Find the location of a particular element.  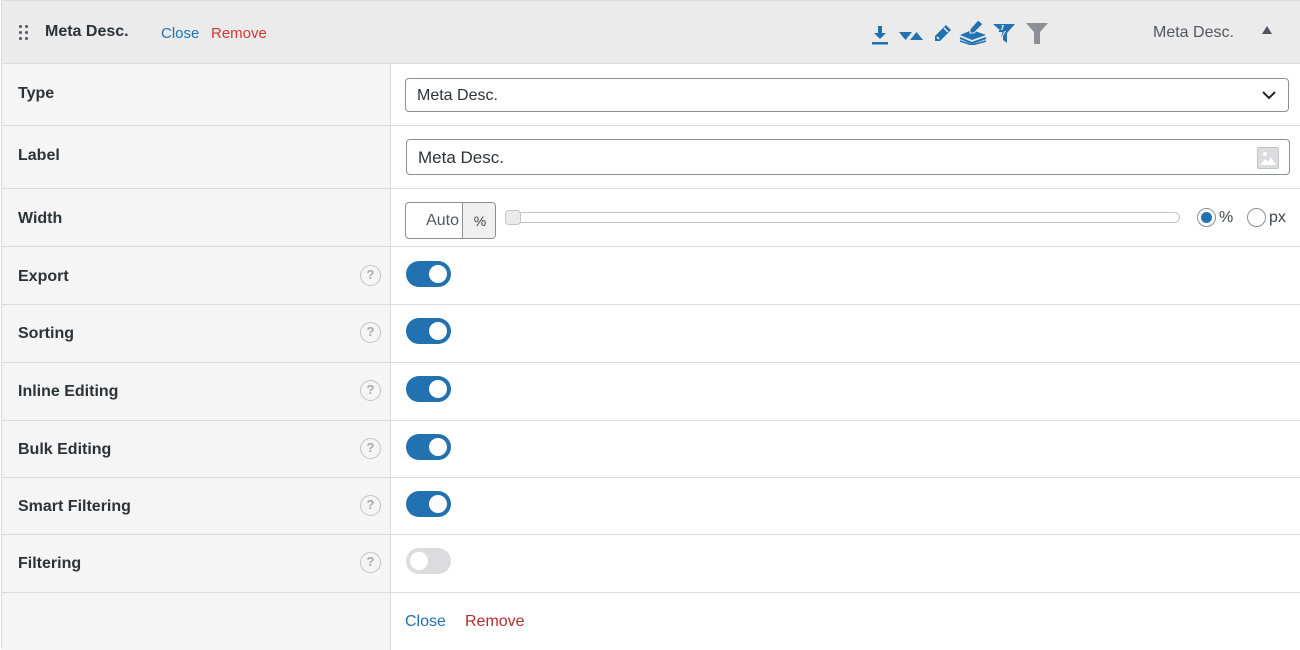

width-slider-handle is located at coordinates (513, 217).